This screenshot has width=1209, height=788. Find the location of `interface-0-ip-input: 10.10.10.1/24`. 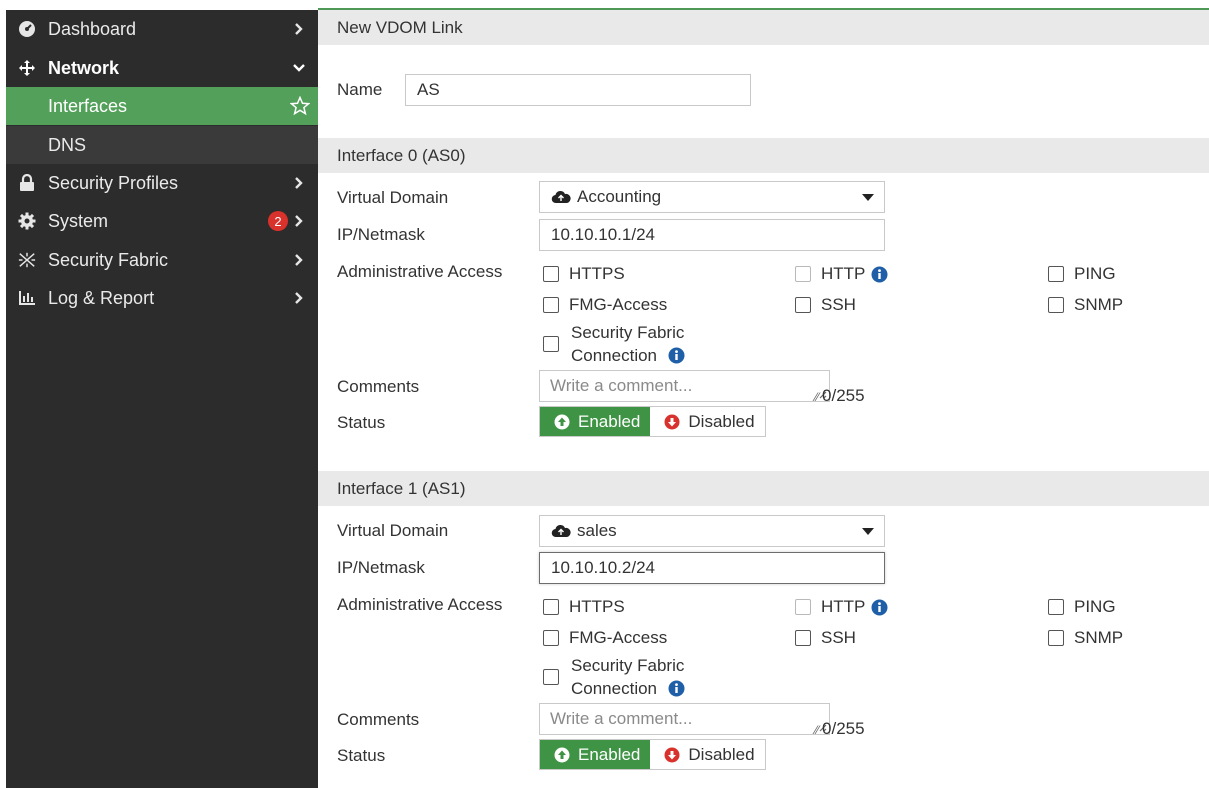

interface-0-ip-input: 10.10.10.1/24 is located at coordinates (712, 235).